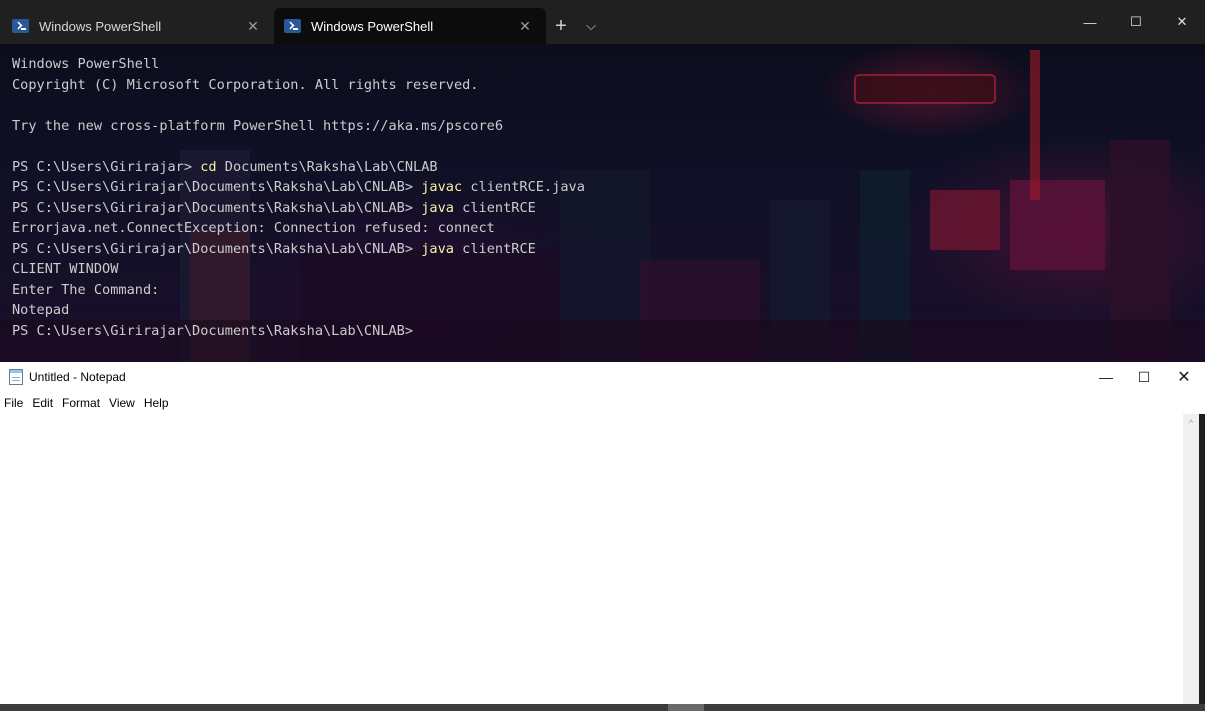 This screenshot has width=1205, height=711. What do you see at coordinates (442, 187) in the screenshot?
I see `command-keyword: javac` at bounding box center [442, 187].